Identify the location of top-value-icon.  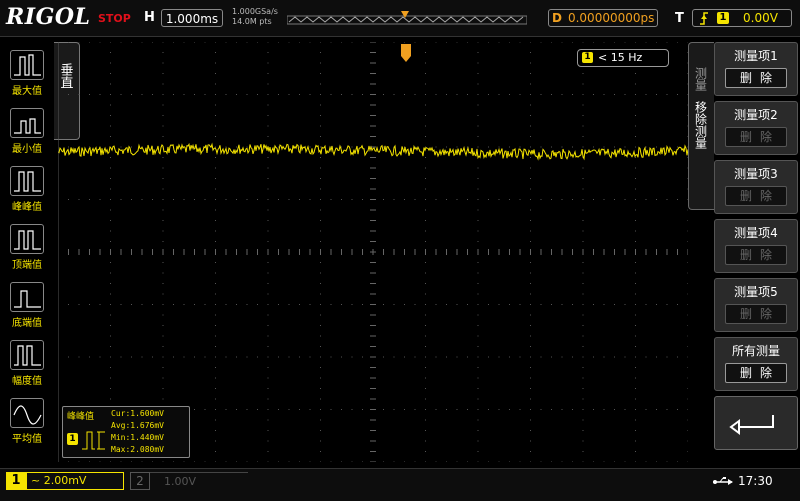
(27, 239).